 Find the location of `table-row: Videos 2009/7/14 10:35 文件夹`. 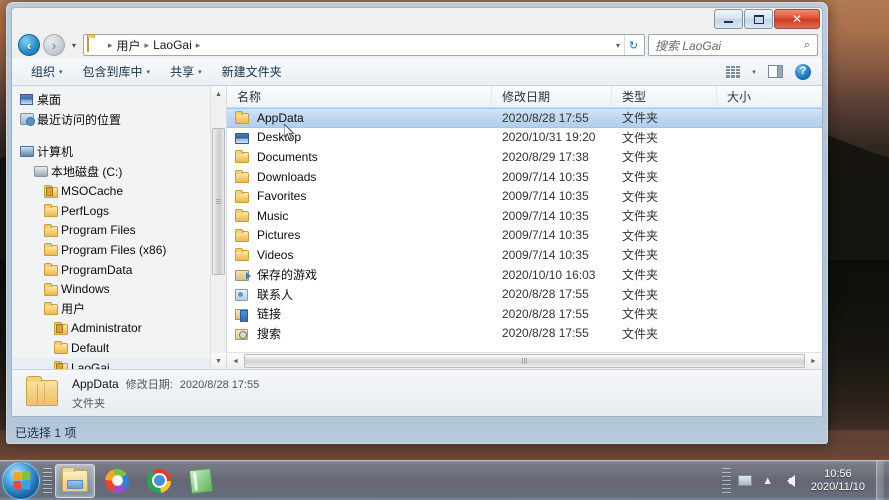

table-row: Videos 2009/7/14 10:35 文件夹 is located at coordinates (524, 255).